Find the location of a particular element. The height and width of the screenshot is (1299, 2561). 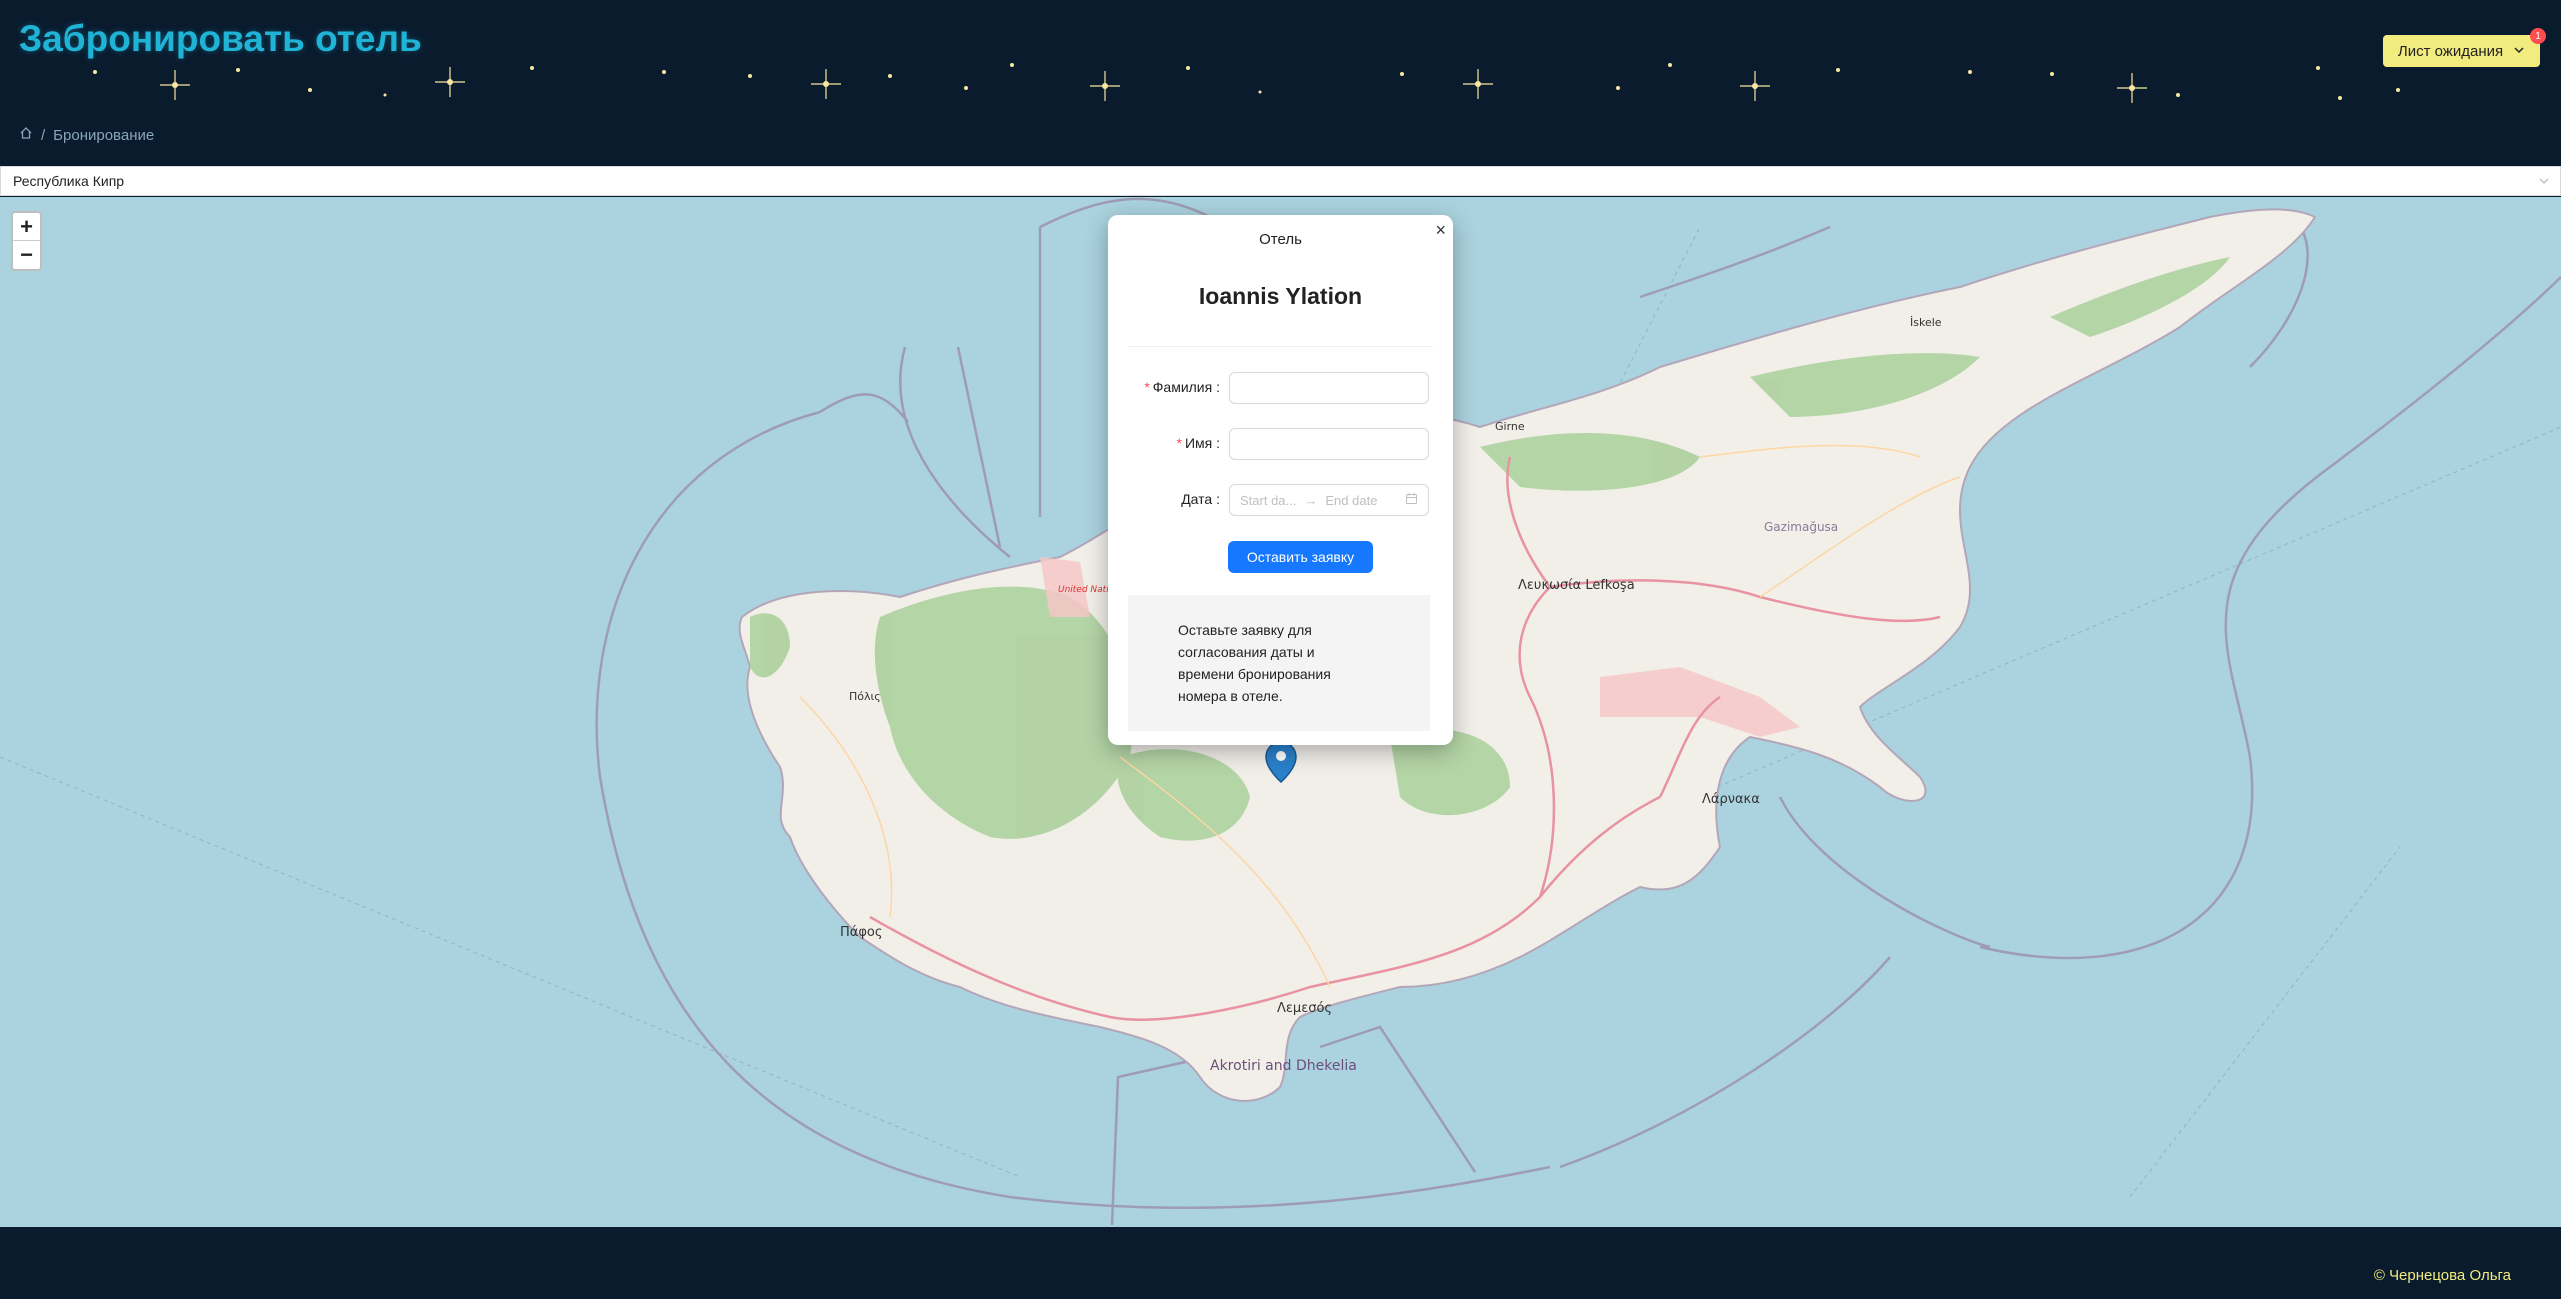

name-row: * Имя : is located at coordinates (1280, 444).